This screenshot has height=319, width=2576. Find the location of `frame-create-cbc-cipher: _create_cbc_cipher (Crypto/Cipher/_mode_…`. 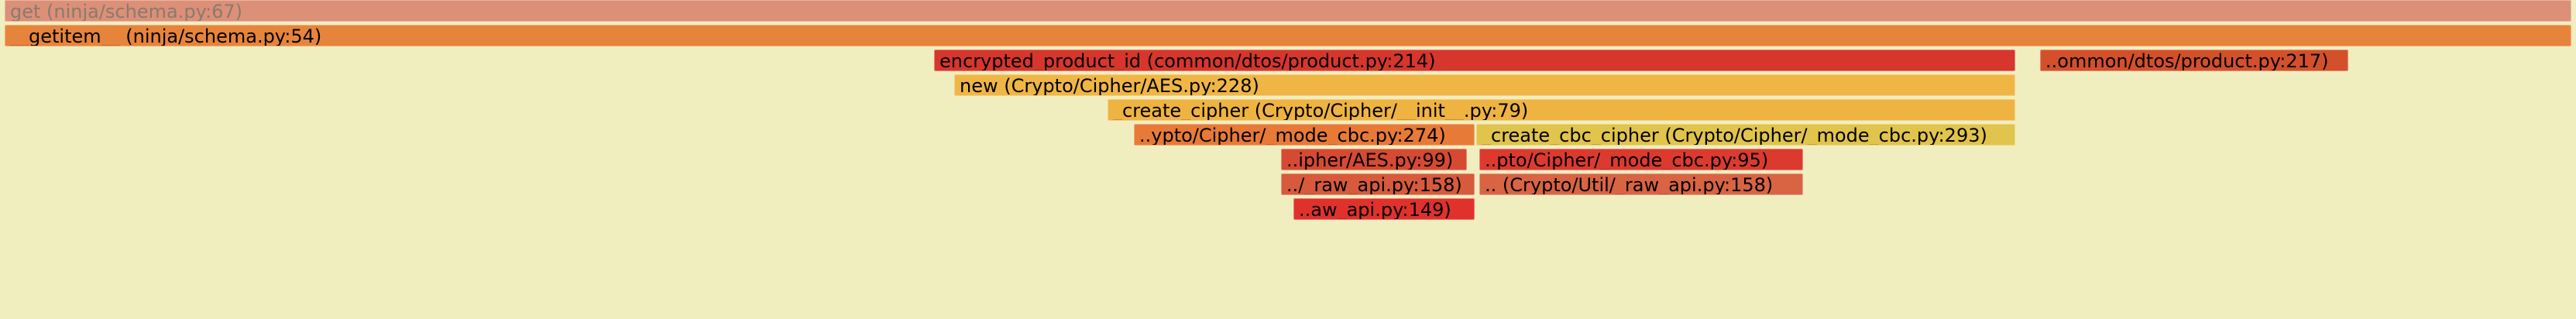

frame-create-cbc-cipher: _create_cbc_cipher (Crypto/Cipher/_mode_… is located at coordinates (1745, 135).